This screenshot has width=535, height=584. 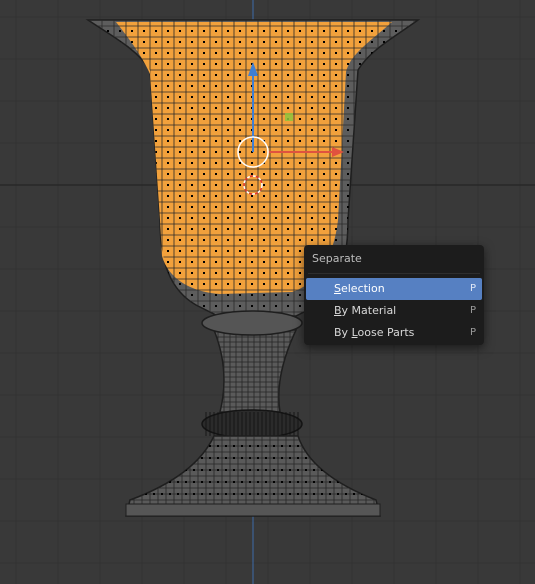 What do you see at coordinates (394, 273) in the screenshot?
I see `menu-divider` at bounding box center [394, 273].